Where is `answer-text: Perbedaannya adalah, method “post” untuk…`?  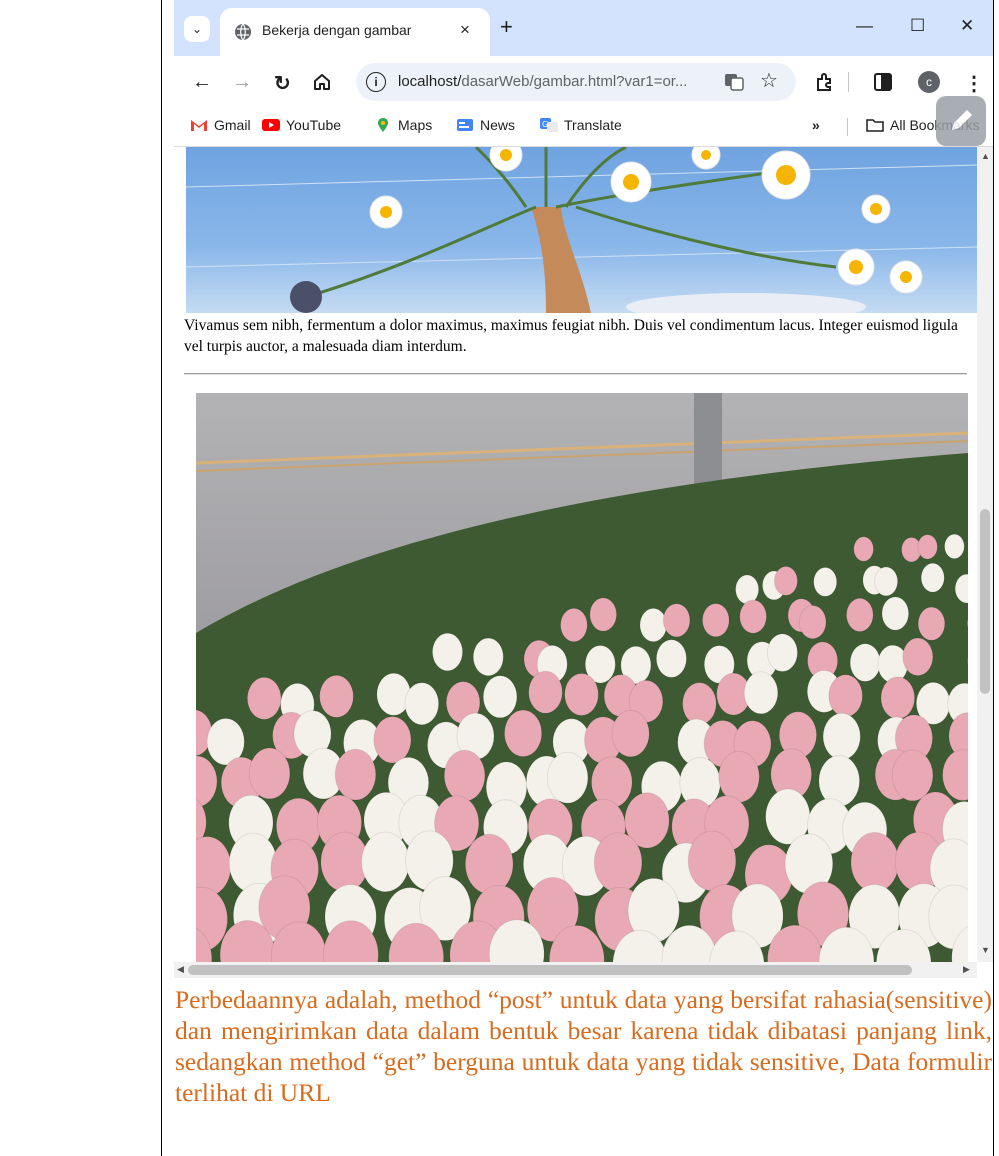 answer-text: Perbedaannya adalah, method “post” untuk… is located at coordinates (583, 1046).